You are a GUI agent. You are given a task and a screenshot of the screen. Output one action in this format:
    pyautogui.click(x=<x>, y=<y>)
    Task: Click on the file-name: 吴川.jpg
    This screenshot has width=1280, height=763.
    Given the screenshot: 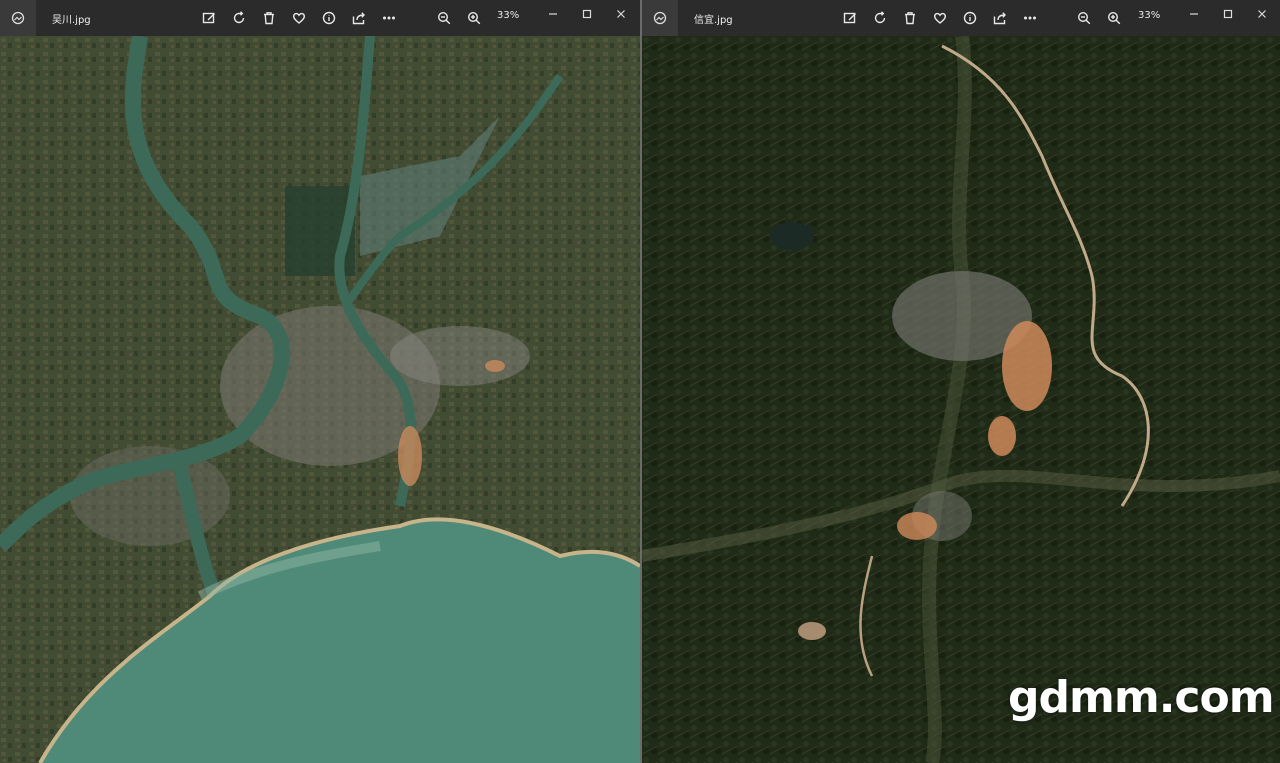 What is the action you would take?
    pyautogui.click(x=71, y=20)
    